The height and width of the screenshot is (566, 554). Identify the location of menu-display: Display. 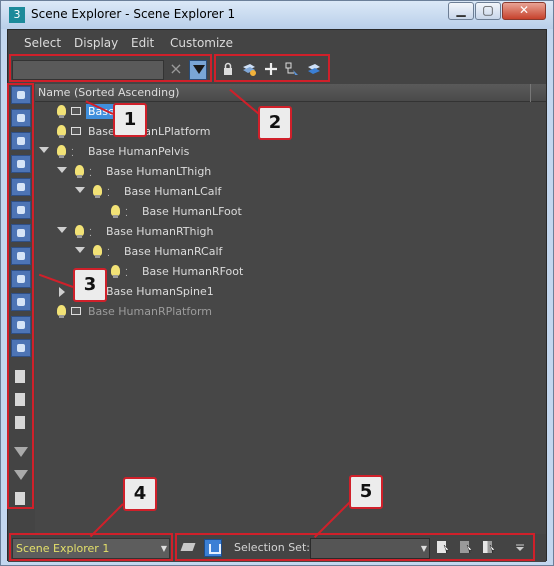
(96, 43).